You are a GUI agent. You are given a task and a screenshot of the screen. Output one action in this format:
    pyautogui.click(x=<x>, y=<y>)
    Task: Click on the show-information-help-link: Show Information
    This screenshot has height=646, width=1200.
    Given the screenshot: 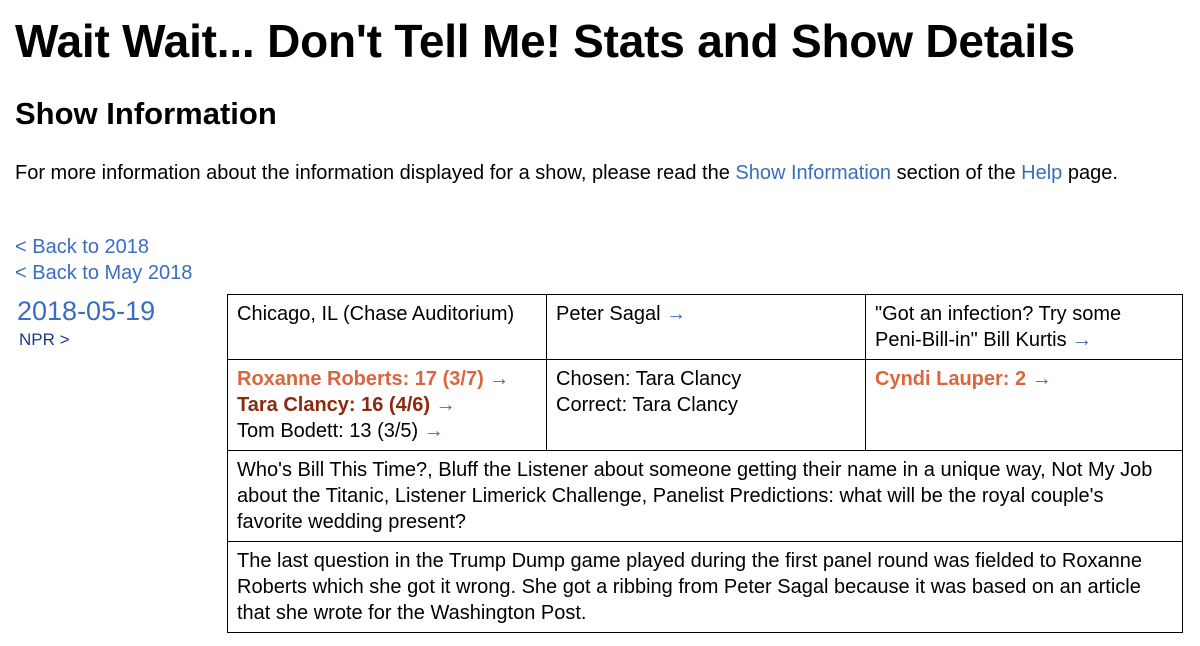 What is the action you would take?
    pyautogui.click(x=813, y=173)
    